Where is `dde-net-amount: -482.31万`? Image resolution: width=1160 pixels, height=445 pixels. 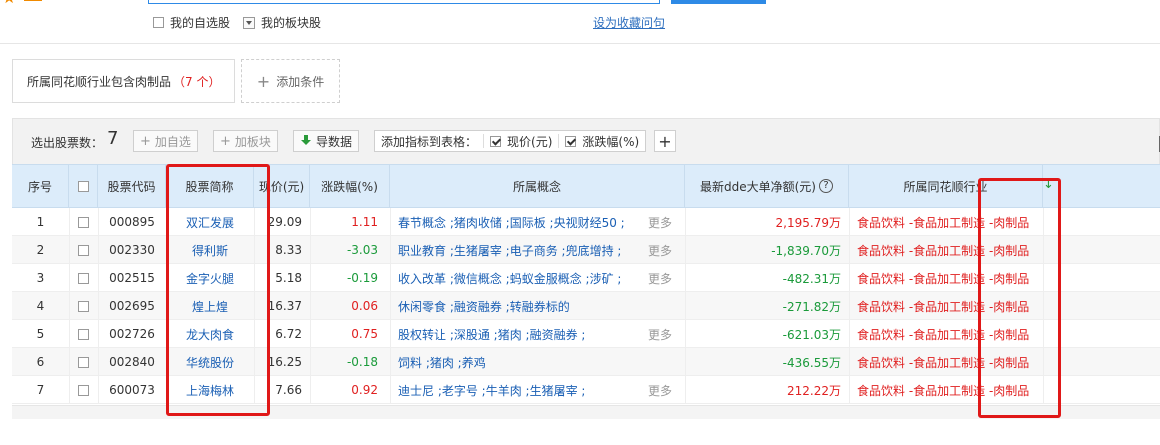
dde-net-amount: -482.31万 is located at coordinates (811, 278).